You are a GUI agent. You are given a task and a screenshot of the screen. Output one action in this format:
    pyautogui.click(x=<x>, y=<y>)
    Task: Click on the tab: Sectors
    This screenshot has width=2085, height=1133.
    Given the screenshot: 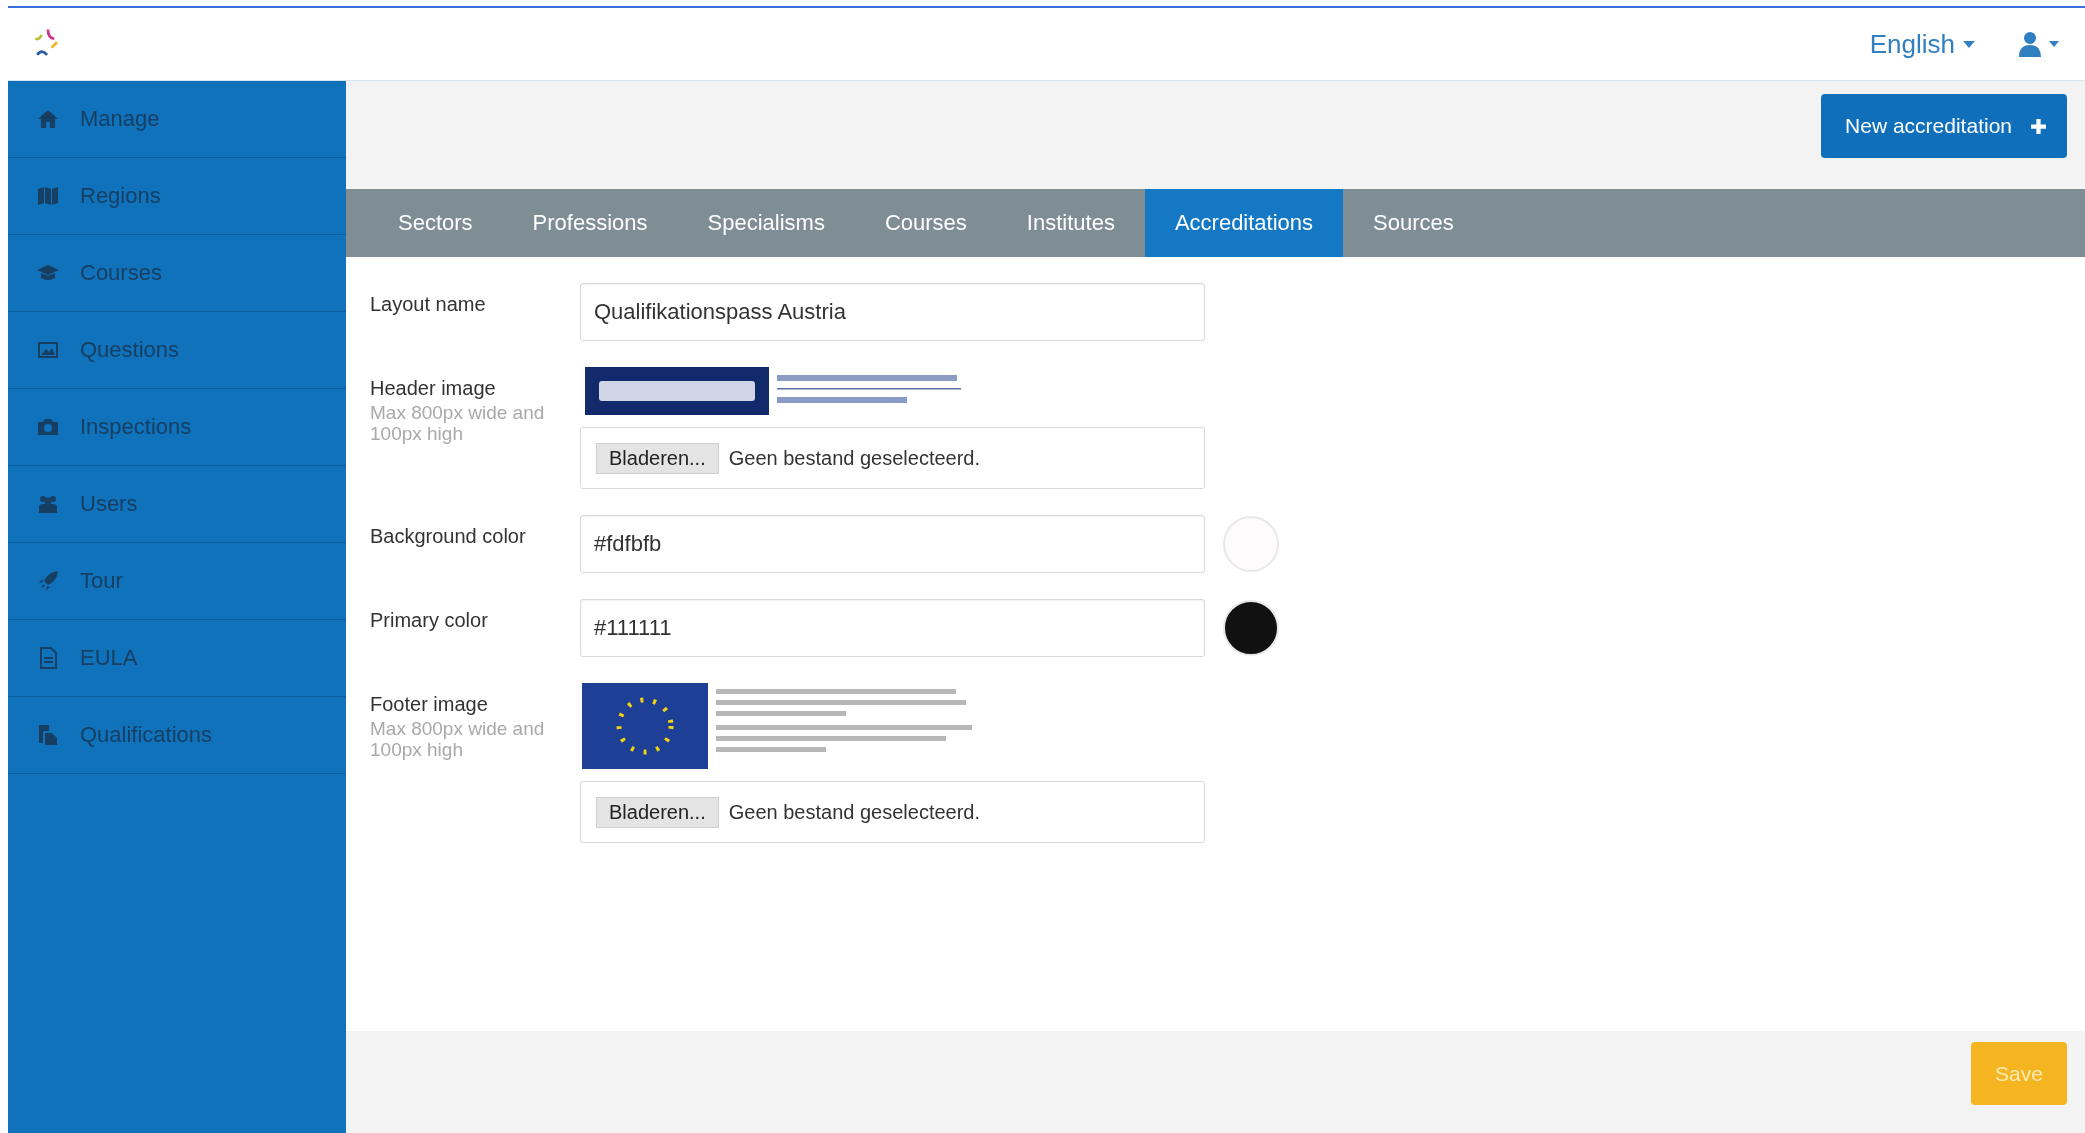 What is the action you would take?
    pyautogui.click(x=435, y=223)
    